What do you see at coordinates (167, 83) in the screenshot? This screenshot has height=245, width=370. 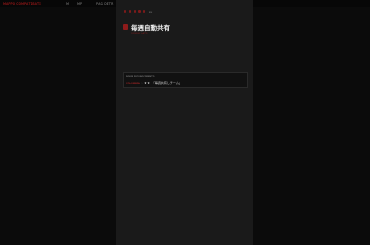 I see `row-detail-link: 「毎週共有しチーム」` at bounding box center [167, 83].